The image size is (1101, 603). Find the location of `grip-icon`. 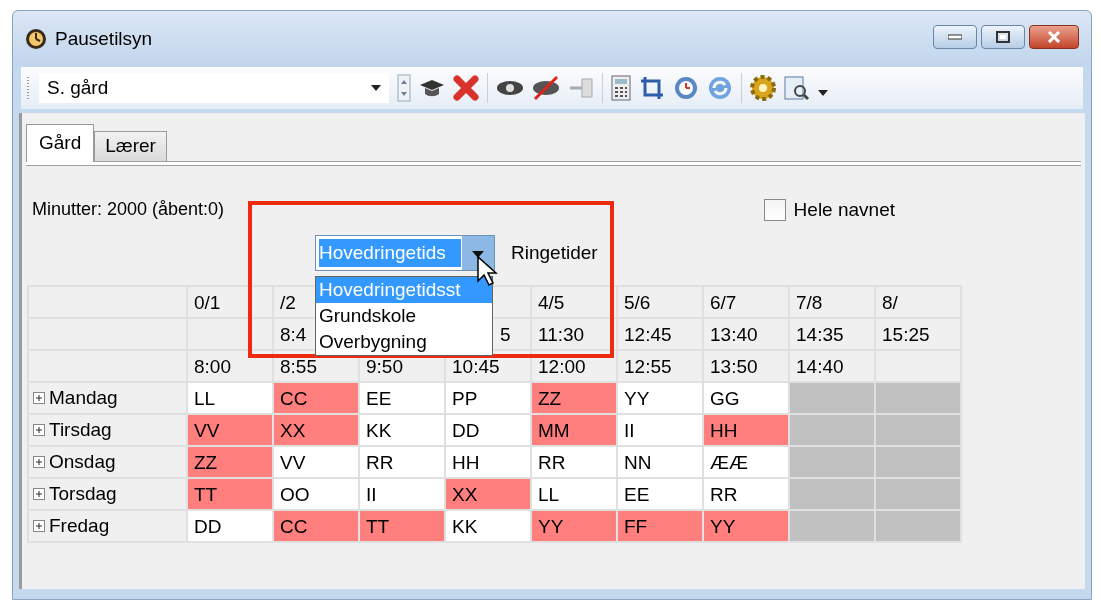

grip-icon is located at coordinates (29, 88).